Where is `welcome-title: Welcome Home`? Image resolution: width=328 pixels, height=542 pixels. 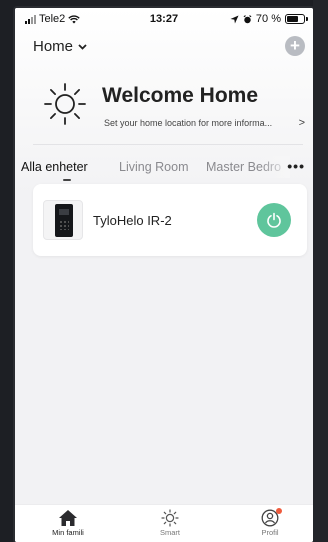 welcome-title: Welcome Home is located at coordinates (180, 95).